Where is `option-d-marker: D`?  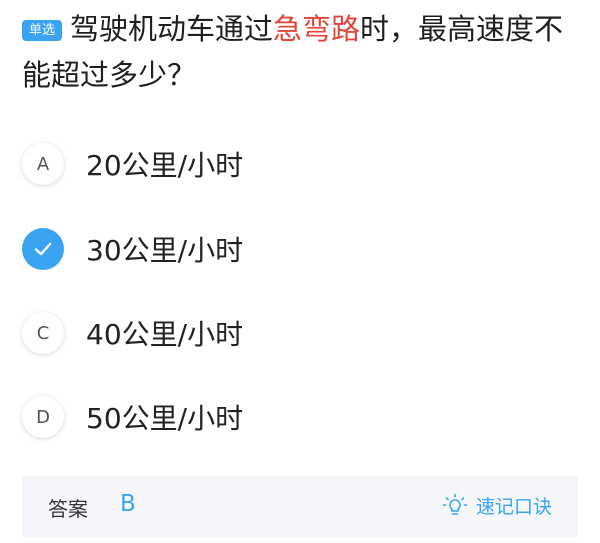
option-d-marker: D is located at coordinates (43, 417).